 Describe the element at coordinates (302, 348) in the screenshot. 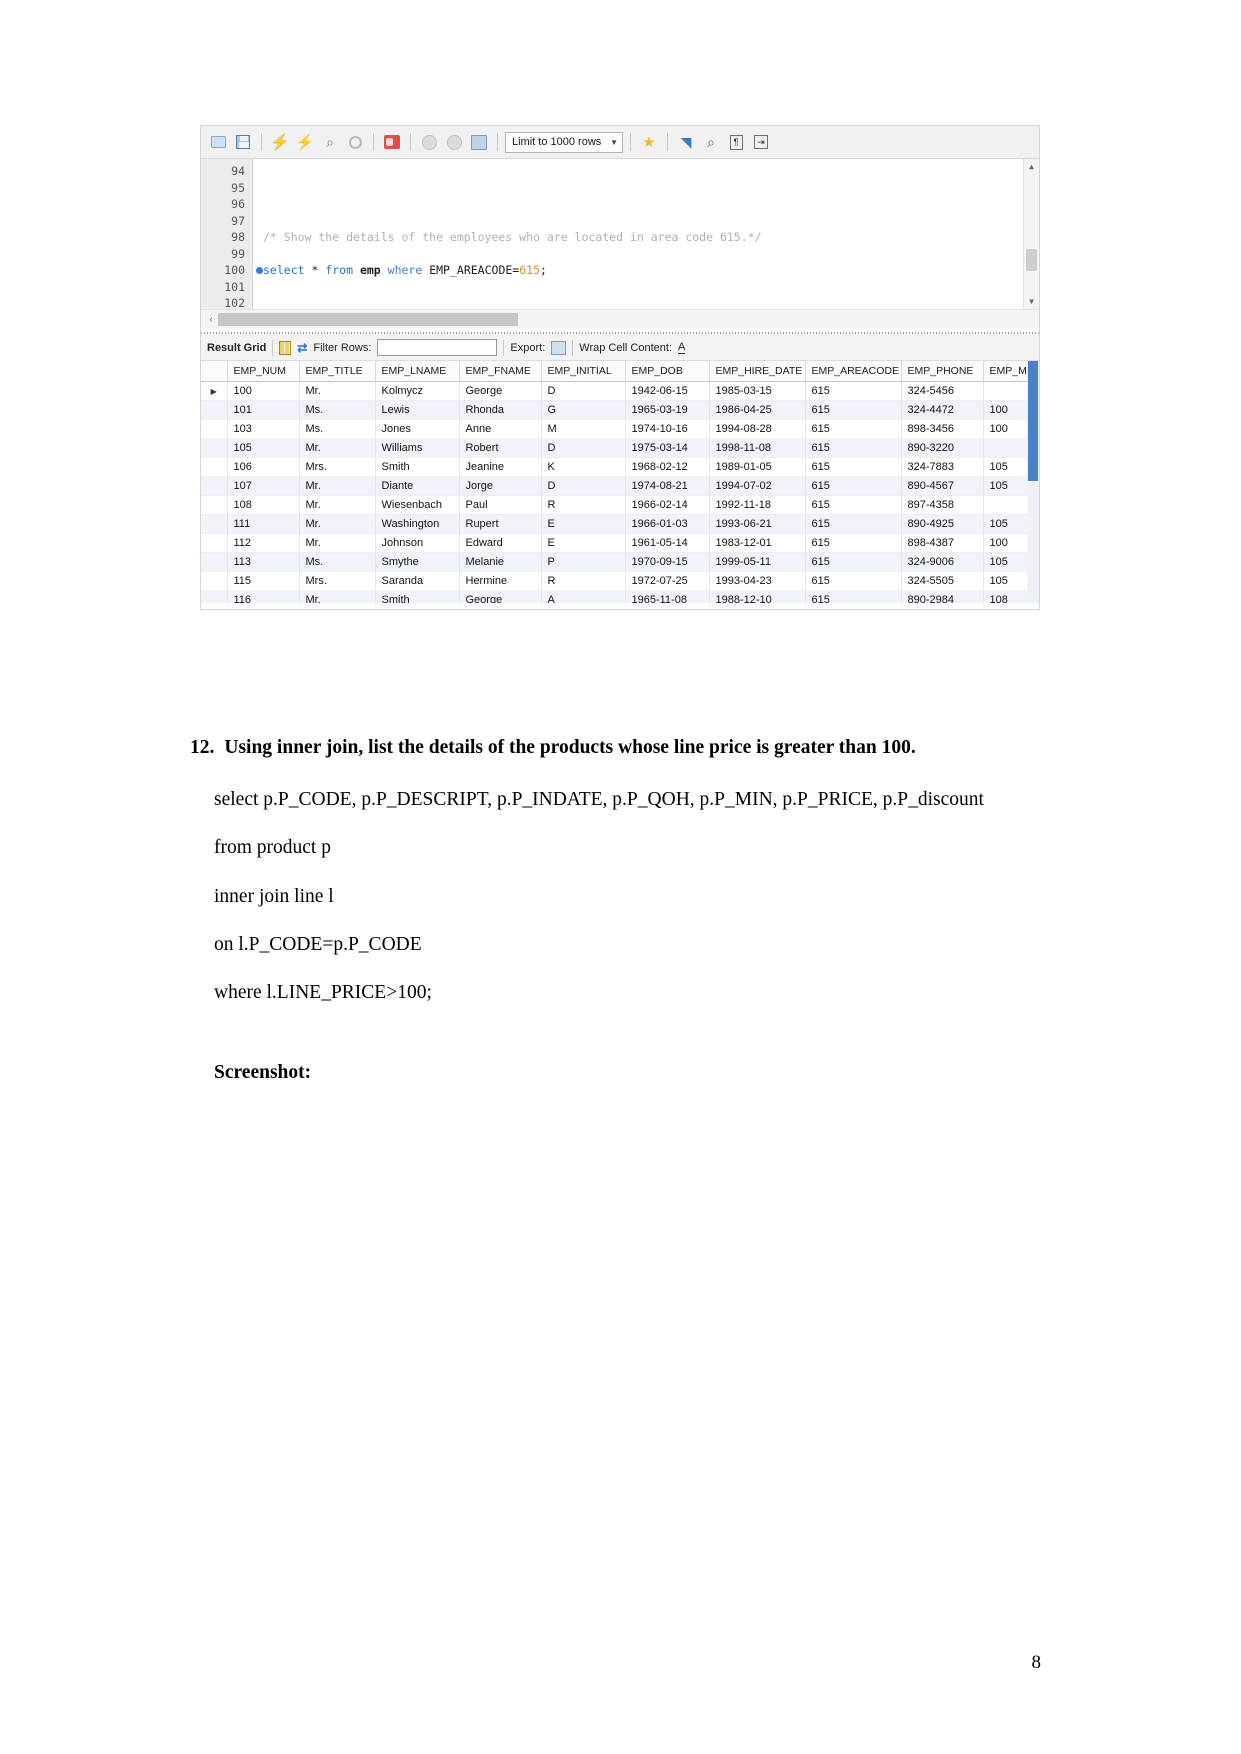

I see `refresh-icon: ⇄` at that location.